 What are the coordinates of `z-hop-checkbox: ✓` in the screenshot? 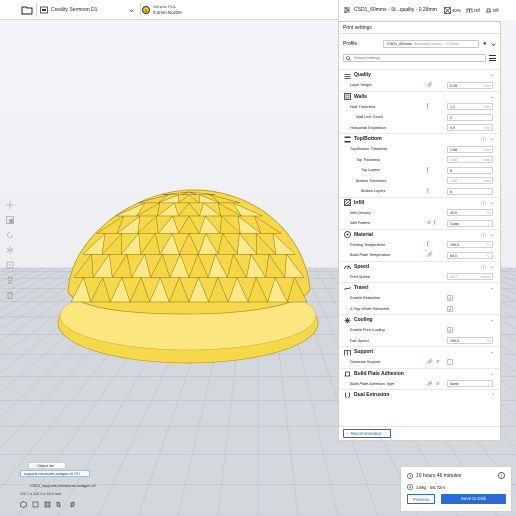 It's located at (450, 308).